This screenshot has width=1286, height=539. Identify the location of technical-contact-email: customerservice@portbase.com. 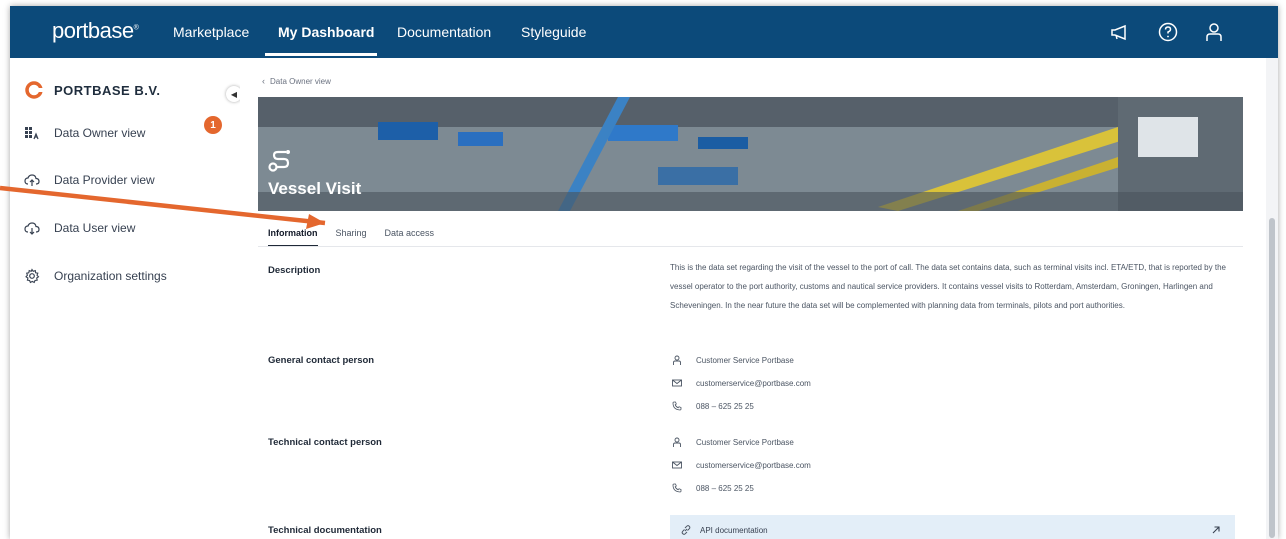
(741, 465).